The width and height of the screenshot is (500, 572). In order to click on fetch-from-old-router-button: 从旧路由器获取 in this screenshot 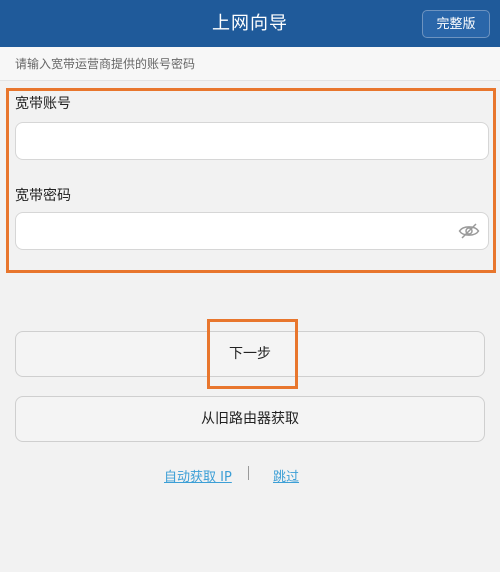, I will do `click(250, 419)`.